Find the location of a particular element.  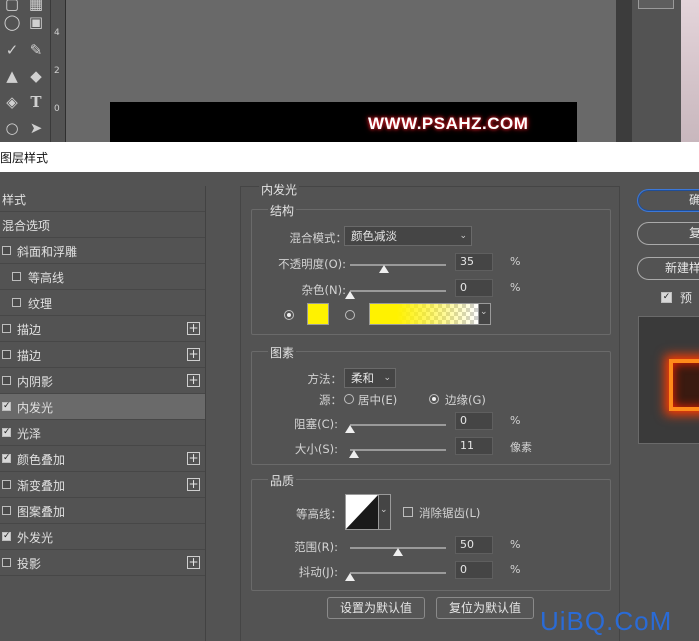

document-canvas: WWW.PSAHZ.COM is located at coordinates (343, 122).